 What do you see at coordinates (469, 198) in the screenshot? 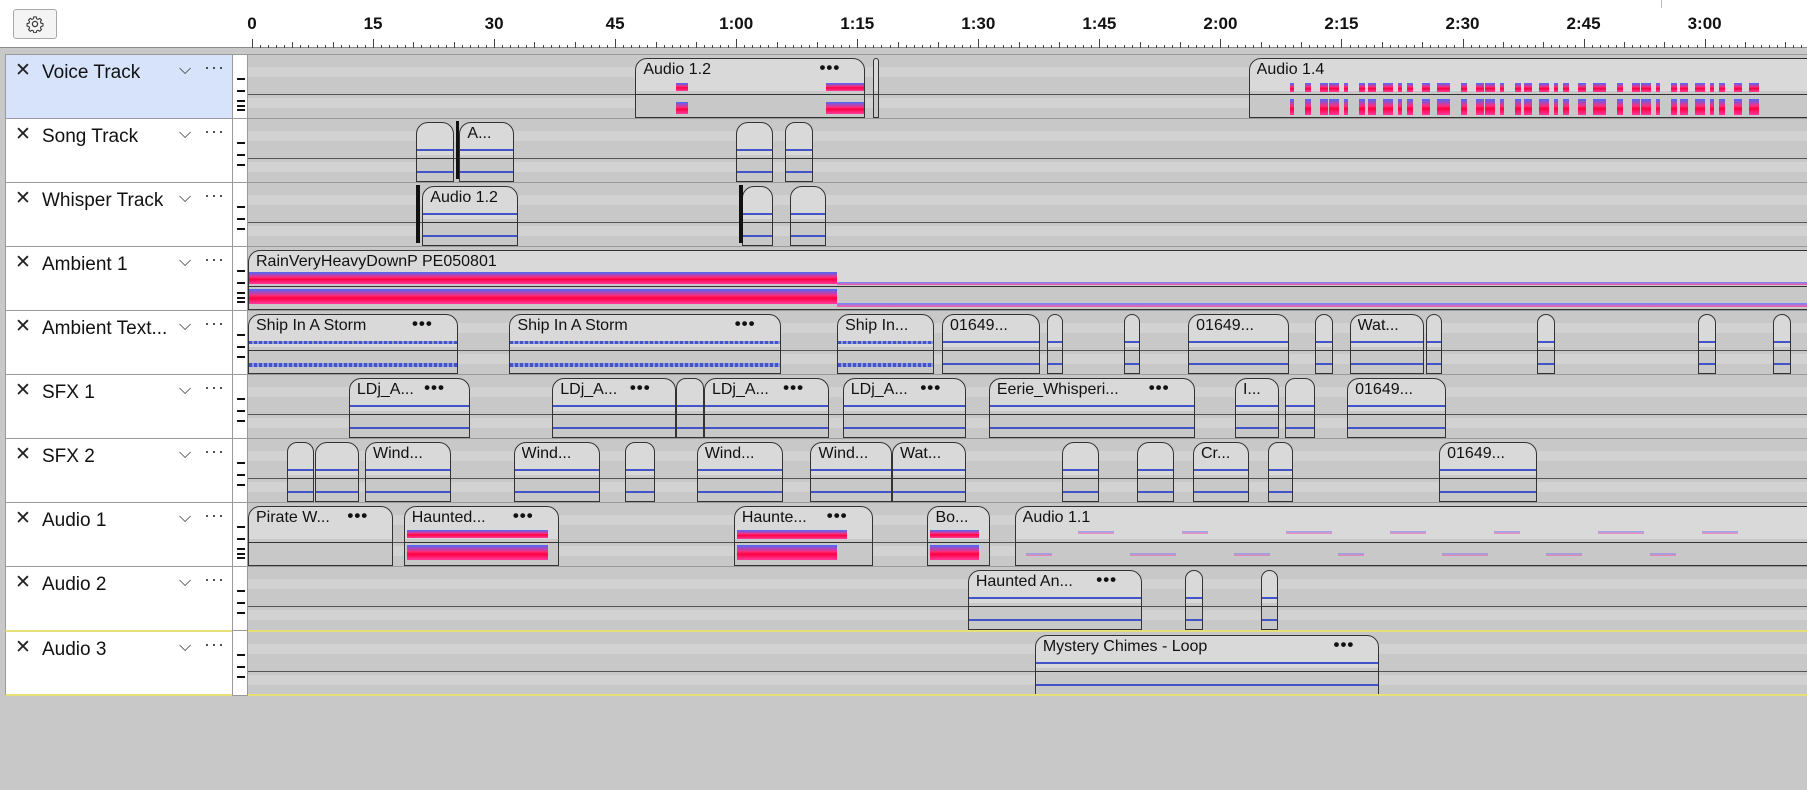
I see `clip-title: Audio 1.2` at bounding box center [469, 198].